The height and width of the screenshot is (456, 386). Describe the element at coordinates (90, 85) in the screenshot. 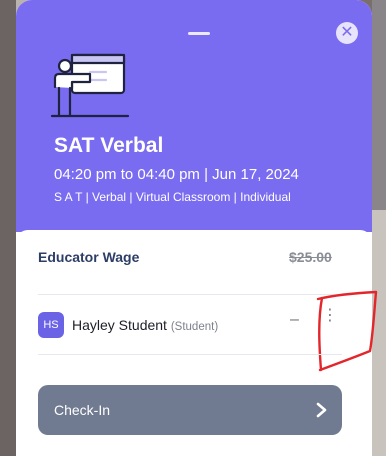

I see `classroom-icon` at that location.